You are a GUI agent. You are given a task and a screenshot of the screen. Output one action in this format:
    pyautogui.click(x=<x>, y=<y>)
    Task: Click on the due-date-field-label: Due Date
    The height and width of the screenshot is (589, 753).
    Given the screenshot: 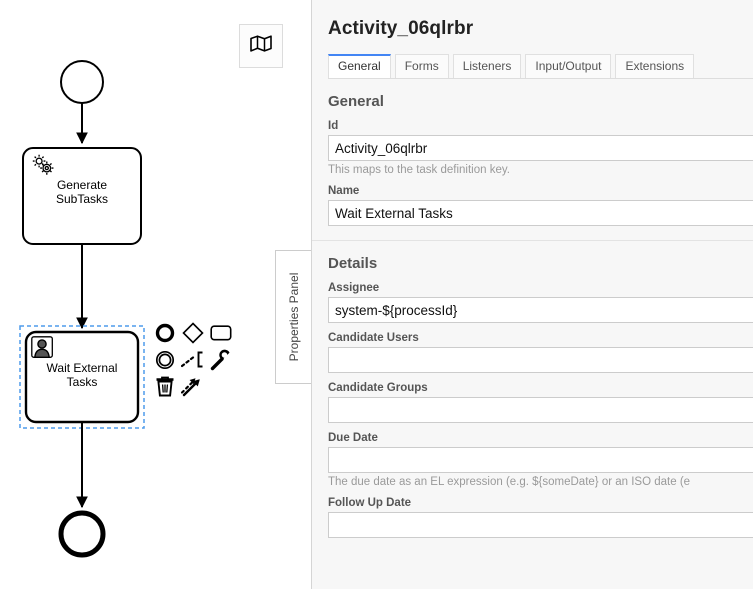 What is the action you would take?
    pyautogui.click(x=353, y=438)
    